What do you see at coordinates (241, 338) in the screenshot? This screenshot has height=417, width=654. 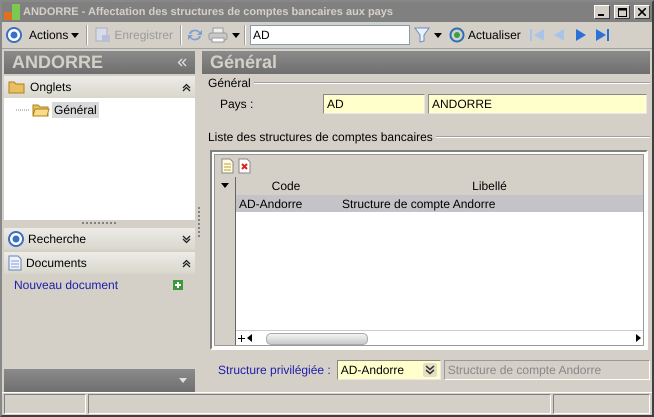 I see `add-icon` at bounding box center [241, 338].